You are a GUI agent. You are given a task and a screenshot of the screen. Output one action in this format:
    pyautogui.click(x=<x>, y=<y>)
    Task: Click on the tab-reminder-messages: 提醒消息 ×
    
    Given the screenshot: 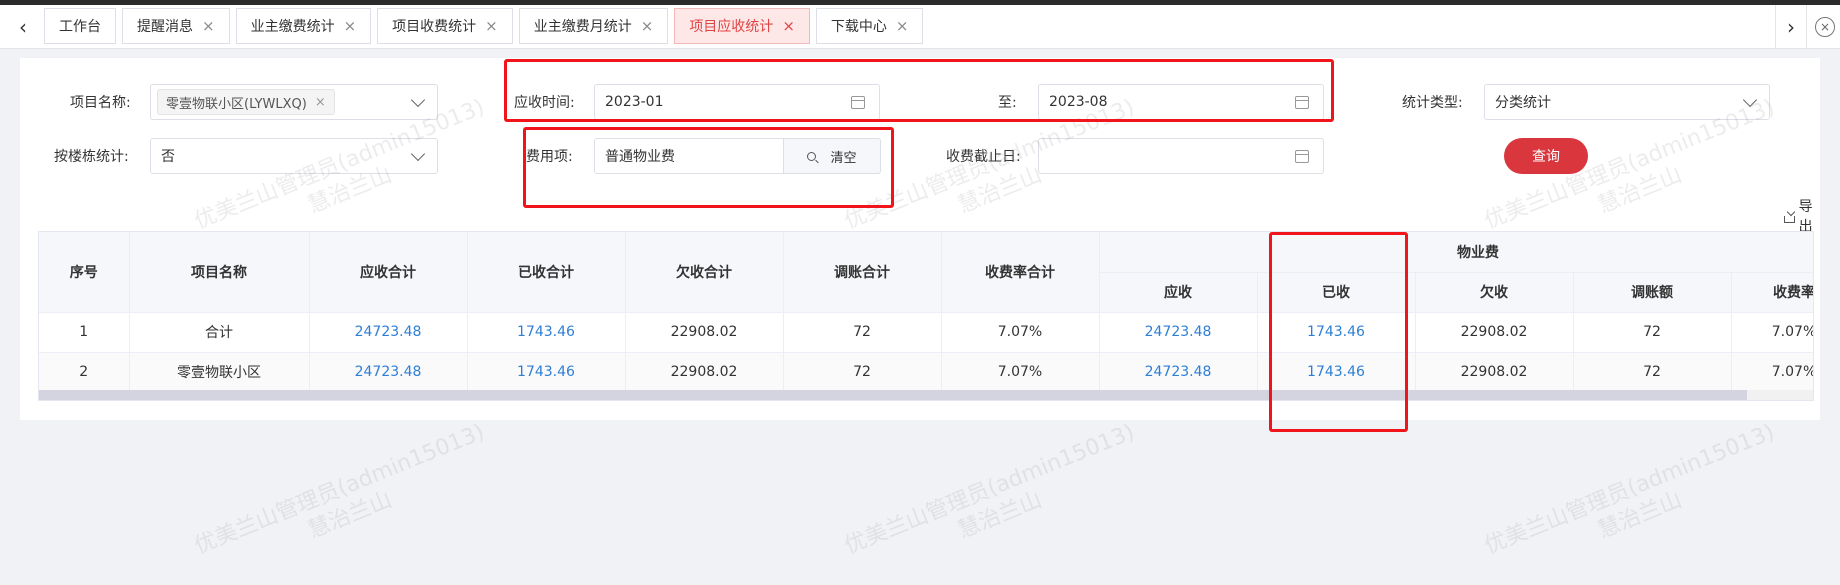 What is the action you would take?
    pyautogui.click(x=176, y=26)
    